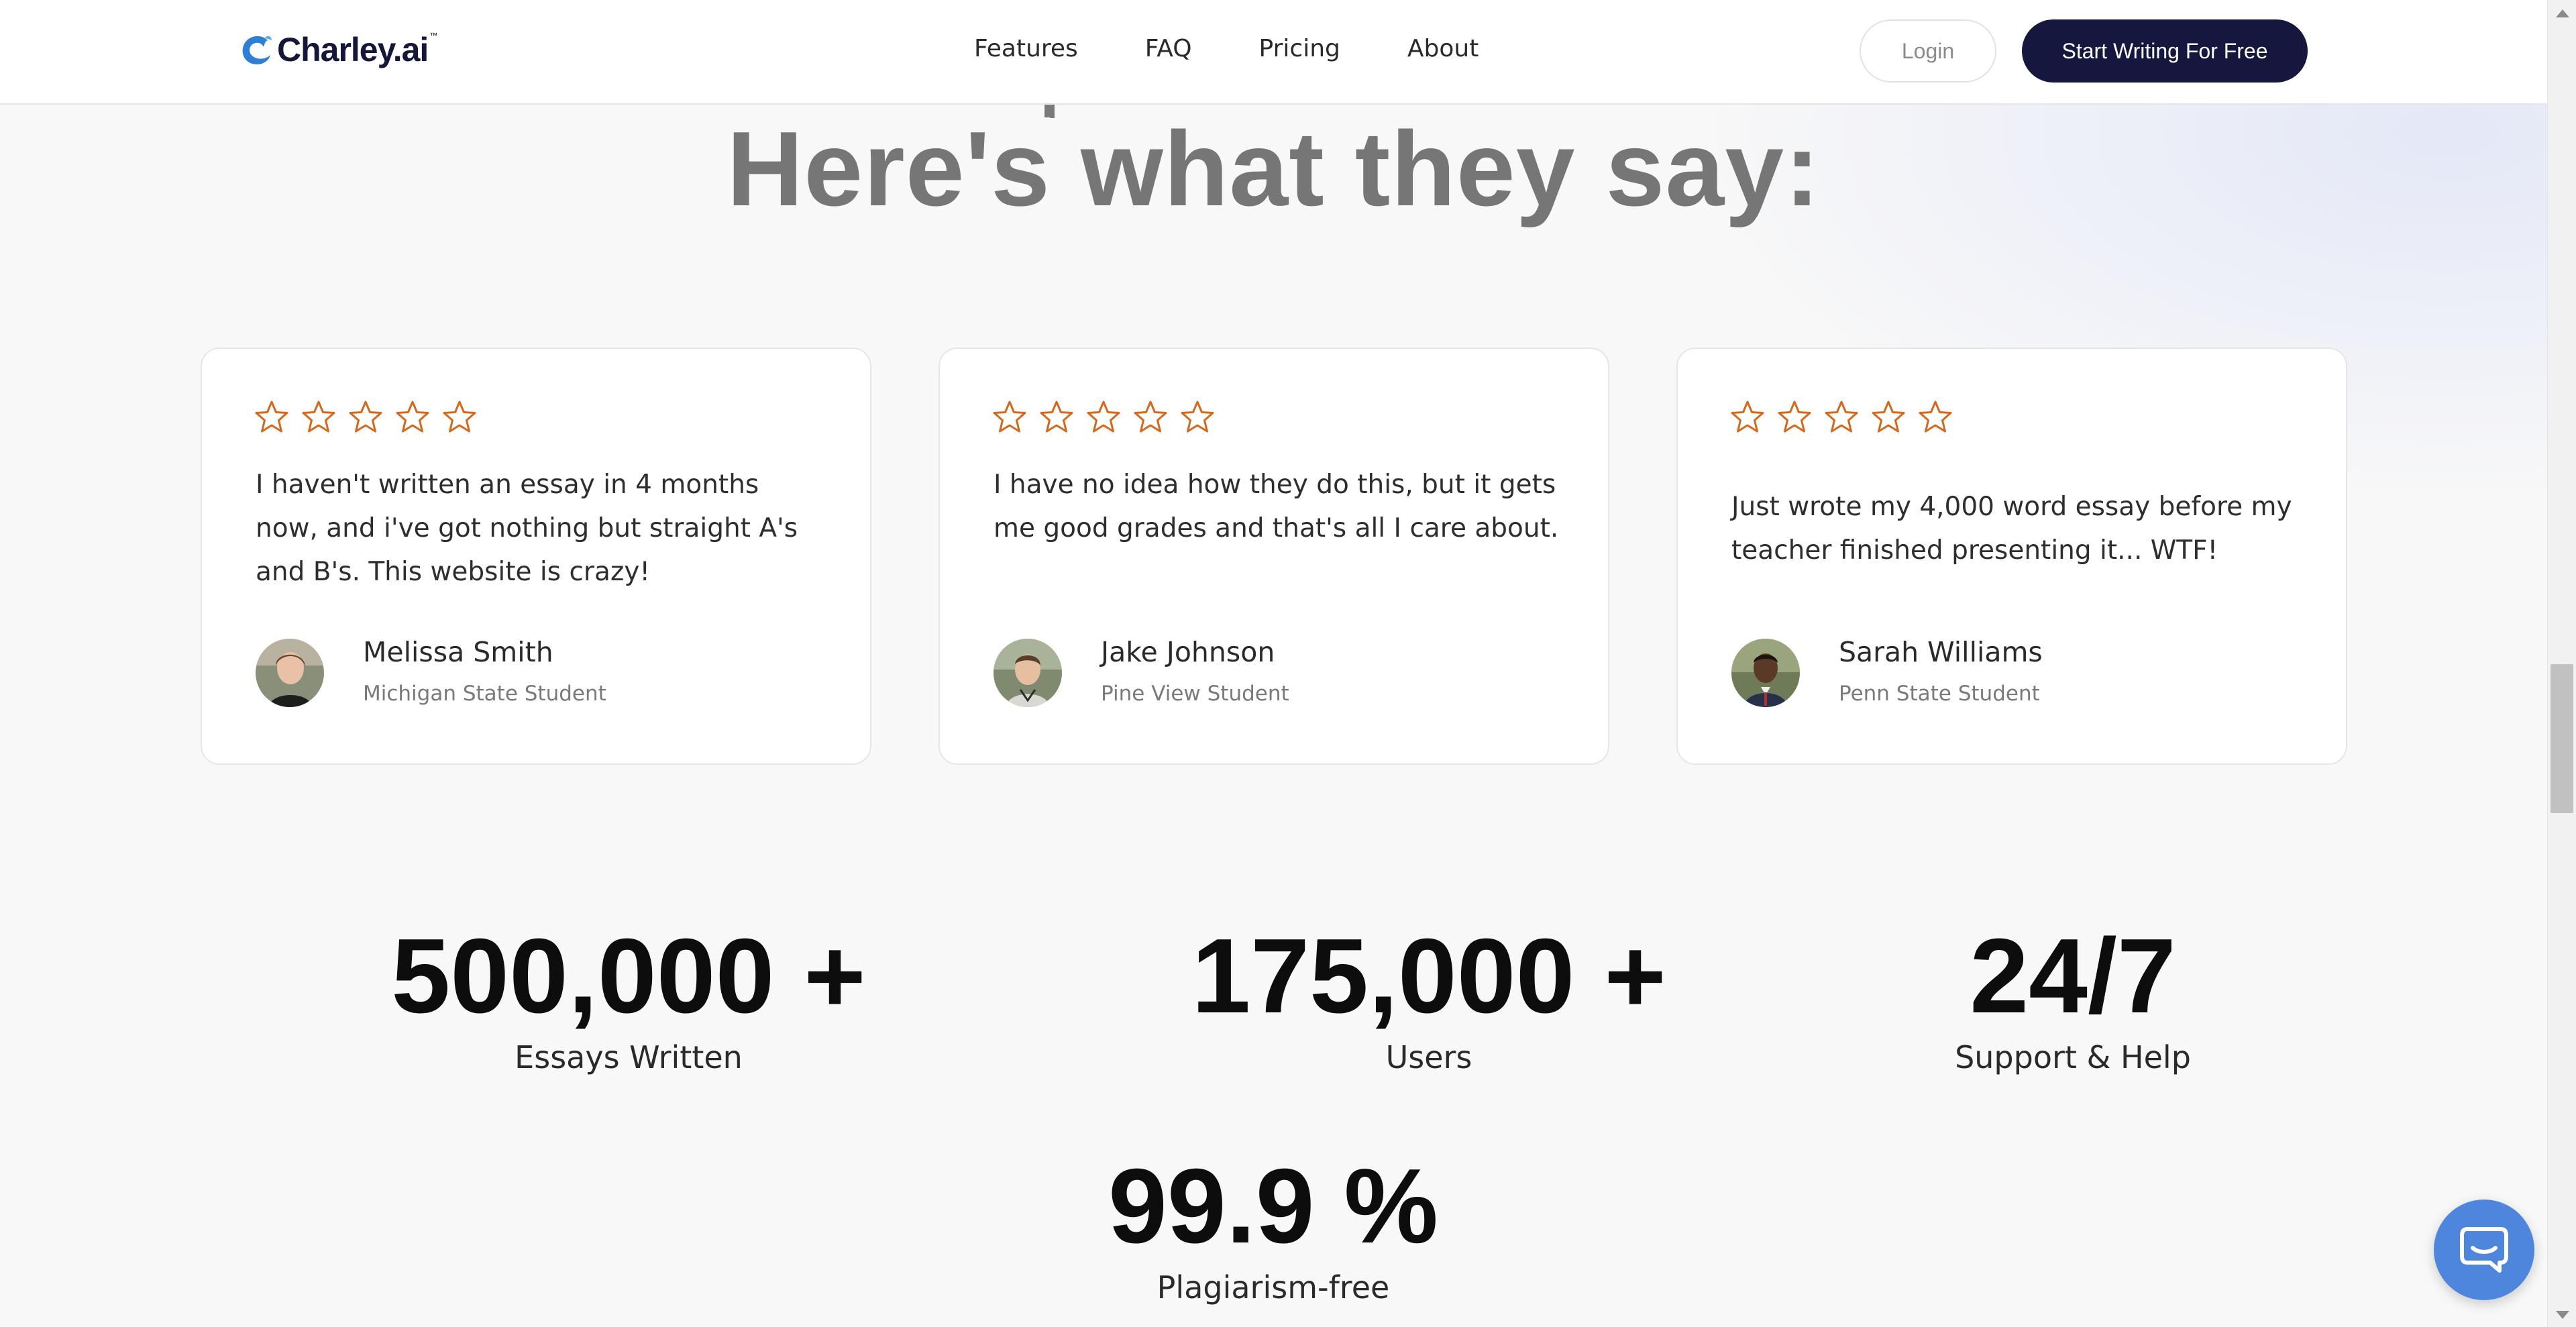 The width and height of the screenshot is (2576, 1327). I want to click on scroll-up-arrow-icon, so click(2562, 13).